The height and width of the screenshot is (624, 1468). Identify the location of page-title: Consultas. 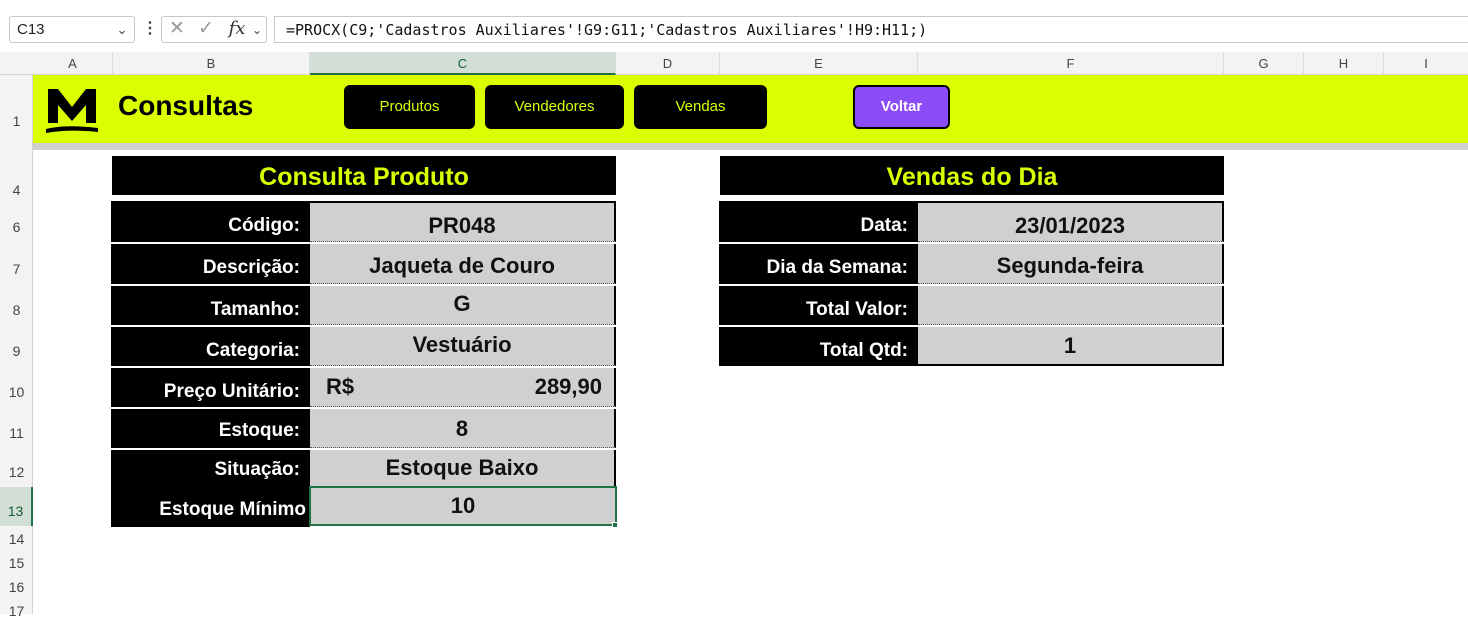
(186, 105).